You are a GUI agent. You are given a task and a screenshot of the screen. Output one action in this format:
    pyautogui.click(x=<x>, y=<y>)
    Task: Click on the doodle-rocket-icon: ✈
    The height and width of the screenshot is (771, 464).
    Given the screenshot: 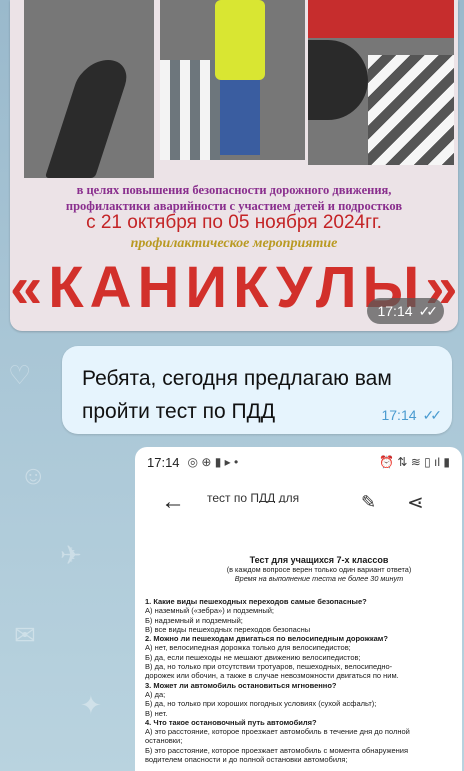 What is the action you would take?
    pyautogui.click(x=71, y=555)
    